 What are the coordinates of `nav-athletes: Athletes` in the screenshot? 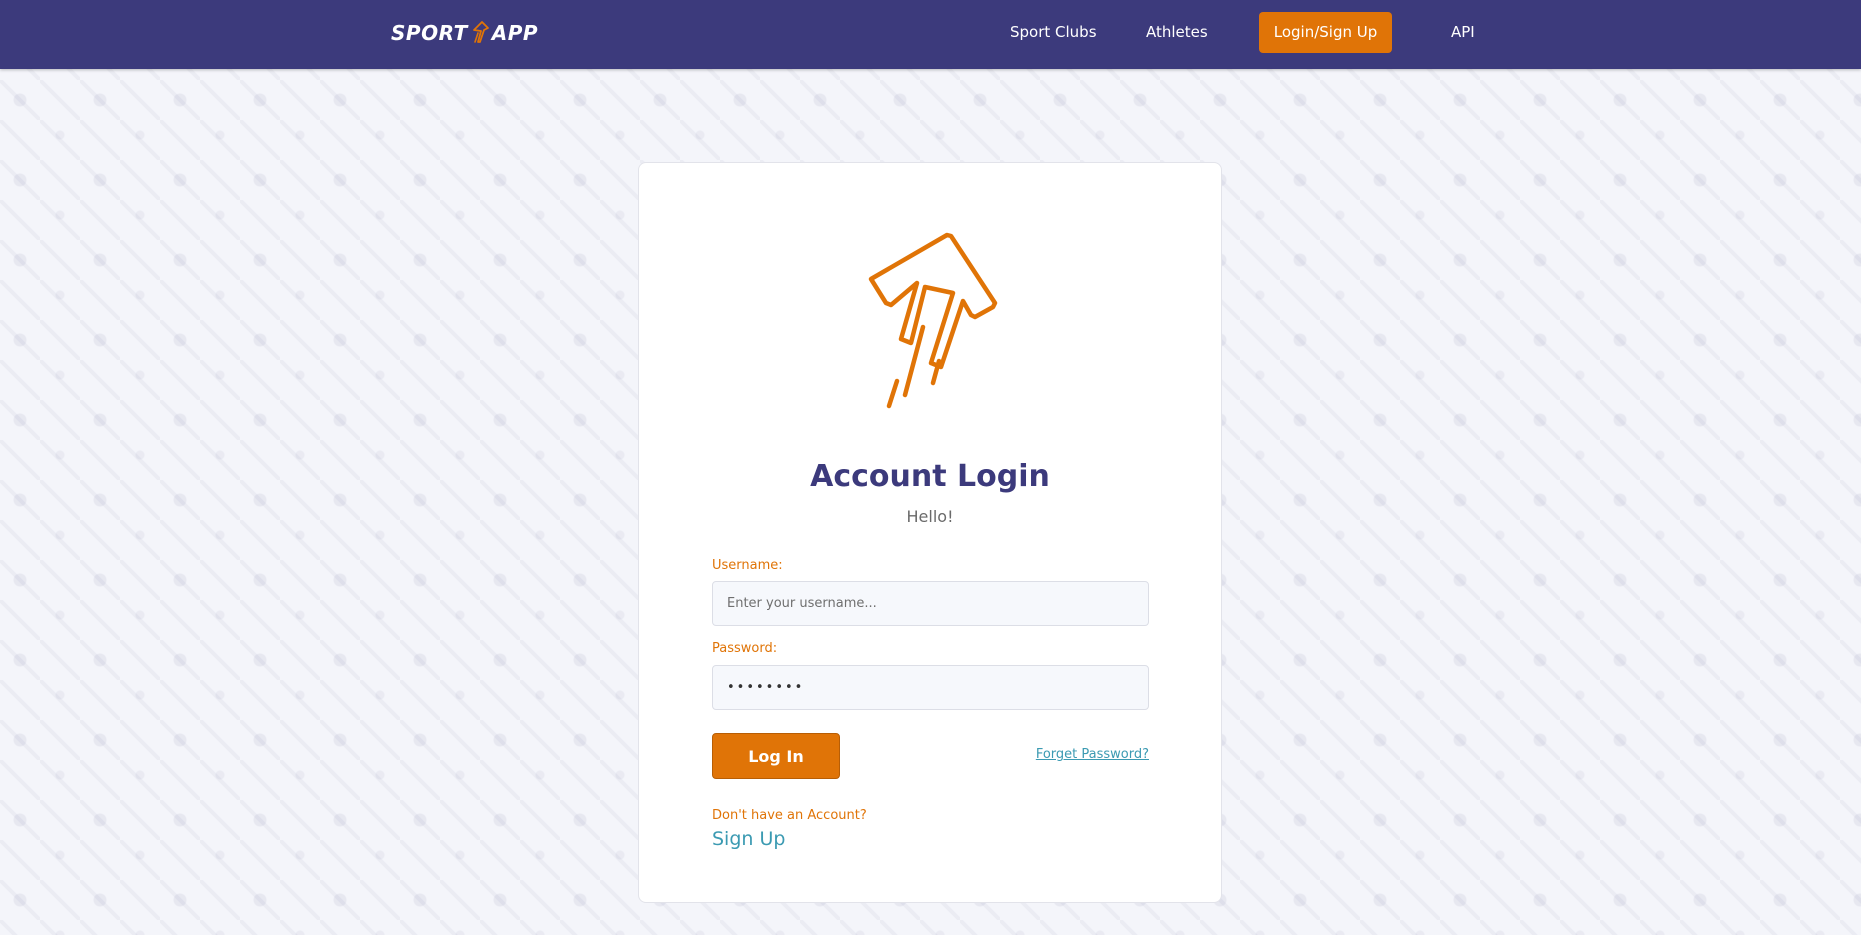 It's located at (1177, 32).